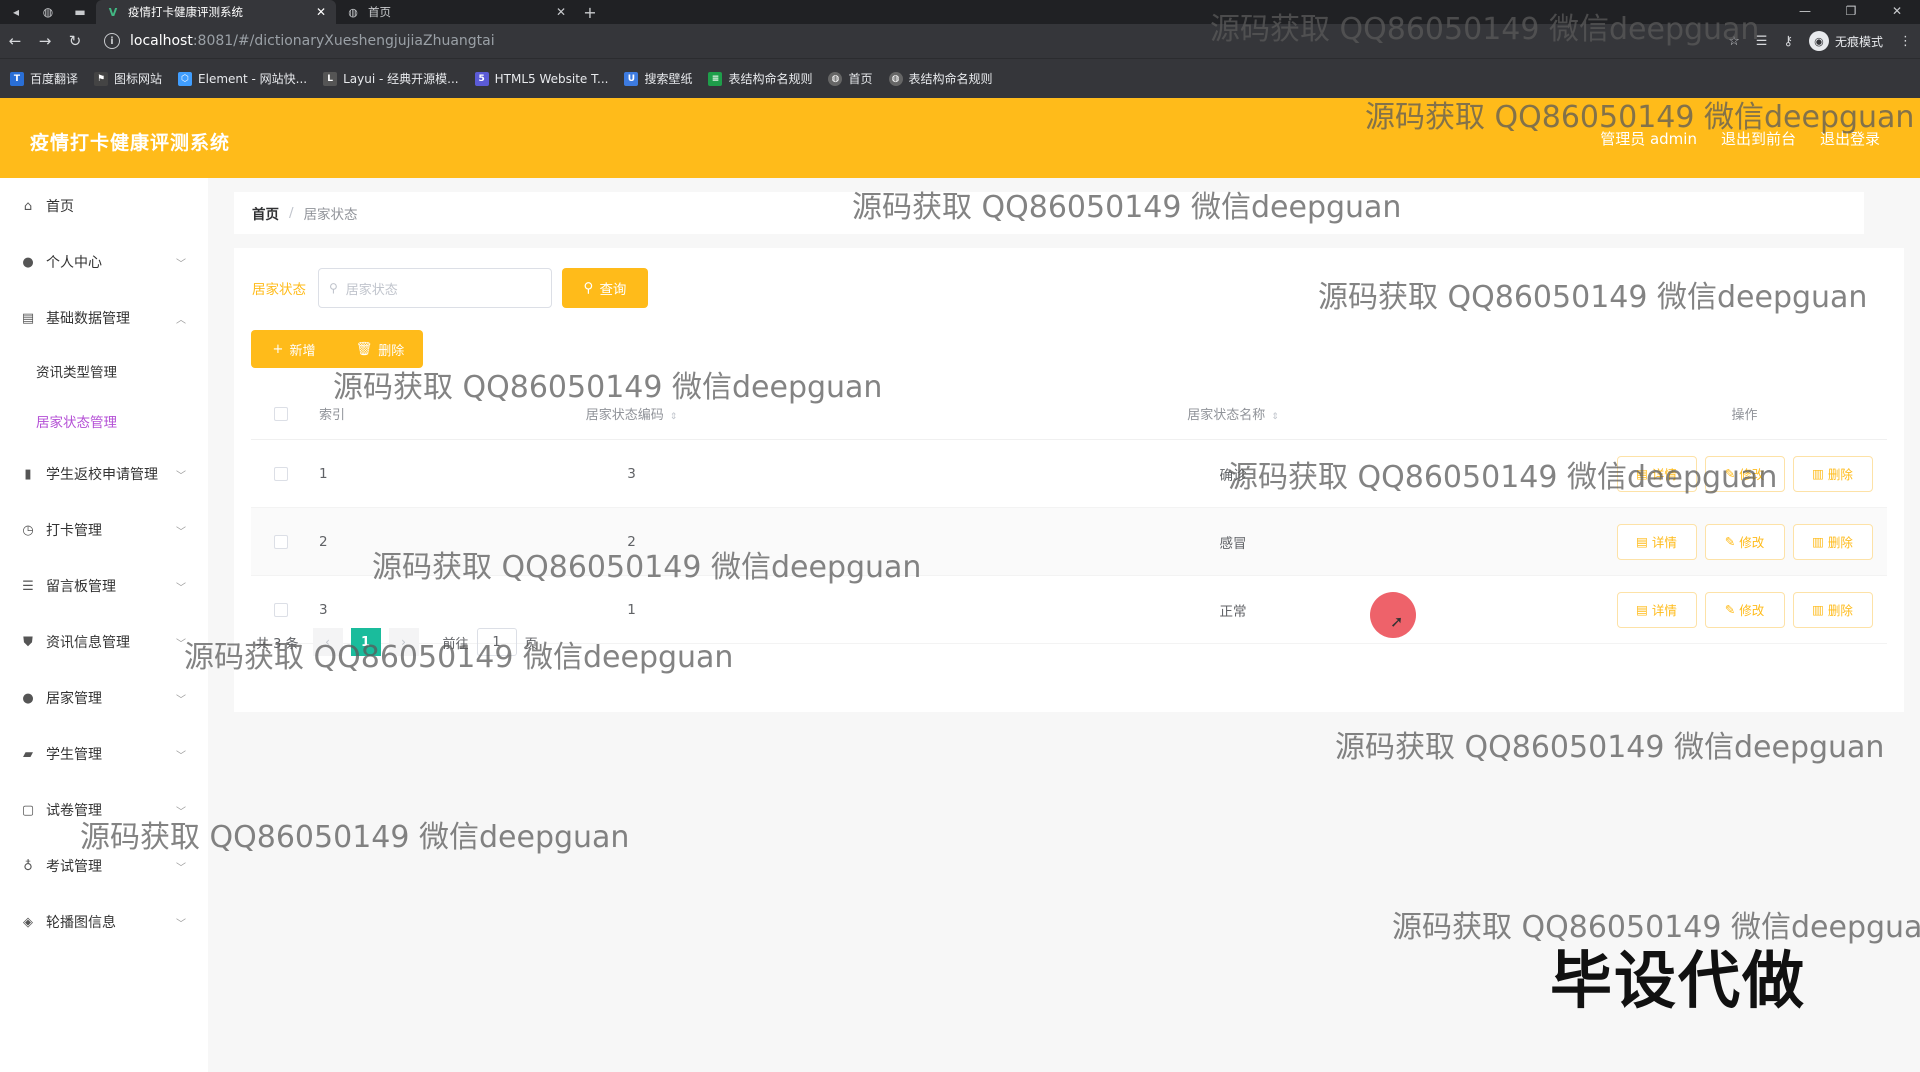 This screenshot has width=1920, height=1072. What do you see at coordinates (74, 811) in the screenshot?
I see `sidebar-item-label: 试卷管理` at bounding box center [74, 811].